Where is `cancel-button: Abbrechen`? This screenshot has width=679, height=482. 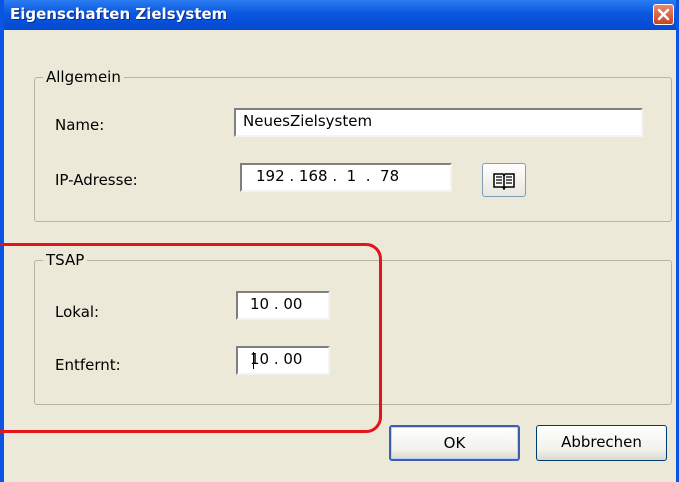
cancel-button: Abbrechen is located at coordinates (601, 443).